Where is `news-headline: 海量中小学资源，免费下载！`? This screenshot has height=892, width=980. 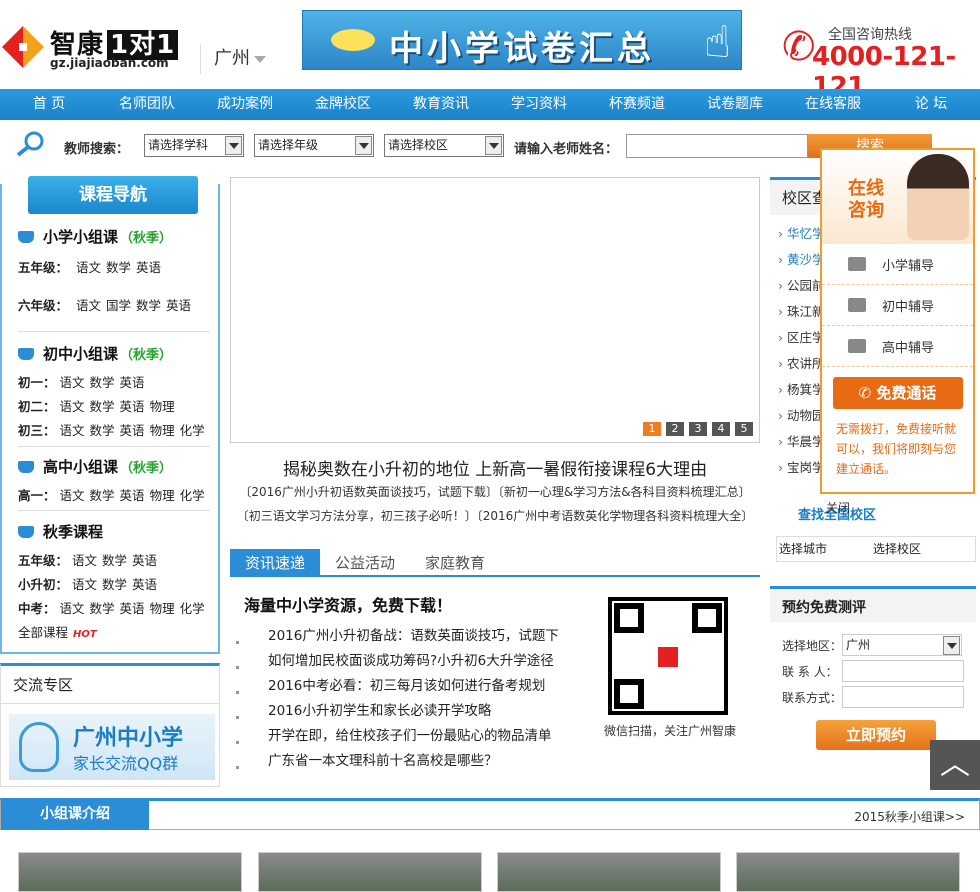
news-headline: 海量中小学资源，免费下载！ is located at coordinates (410, 604).